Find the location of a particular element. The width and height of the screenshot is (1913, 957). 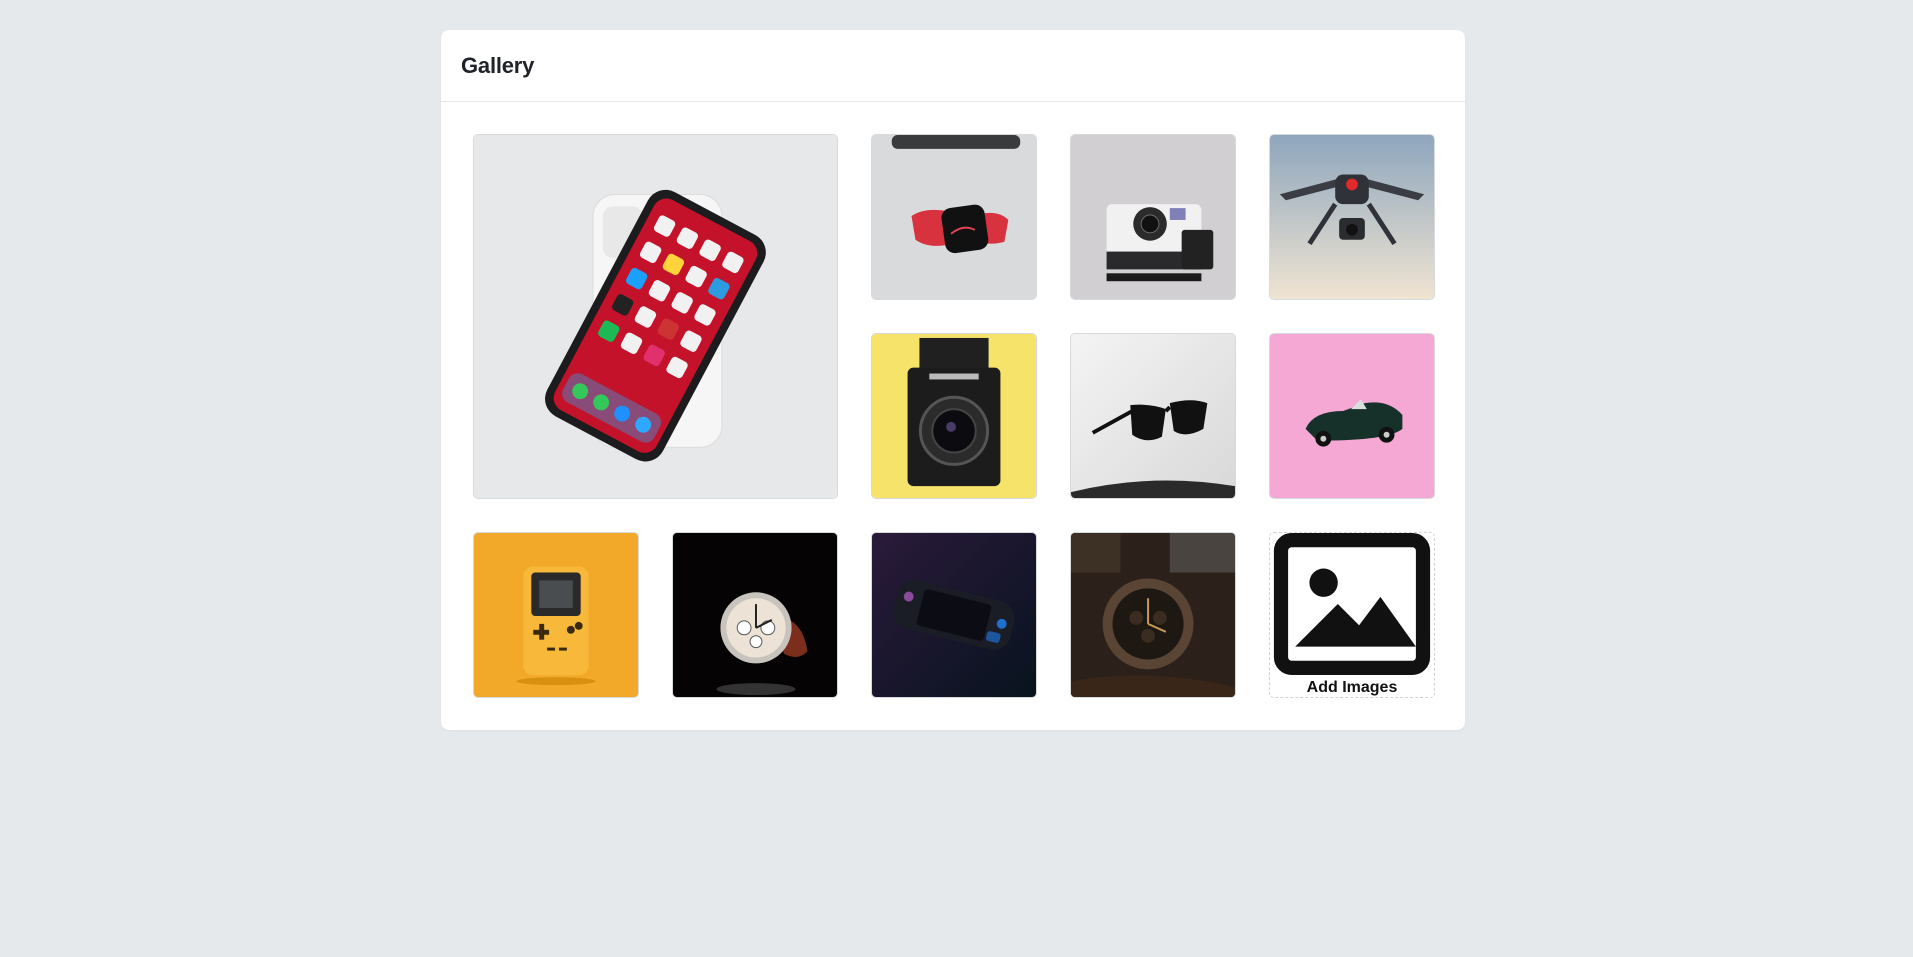

gallery-image-wristwatch is located at coordinates (1153, 615).